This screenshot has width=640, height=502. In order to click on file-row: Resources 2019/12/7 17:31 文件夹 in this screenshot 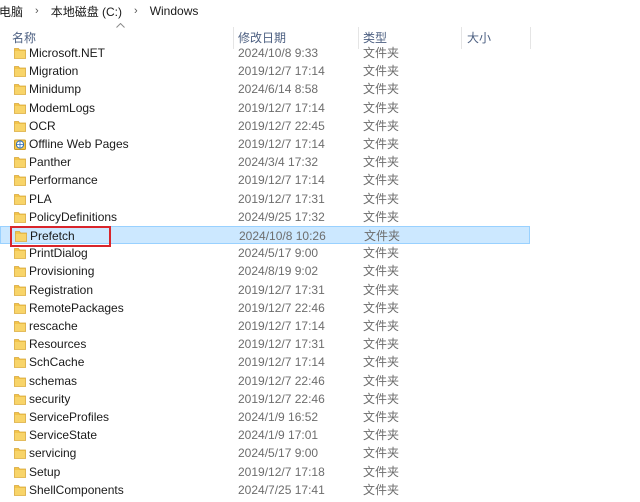, I will do `click(265, 344)`.